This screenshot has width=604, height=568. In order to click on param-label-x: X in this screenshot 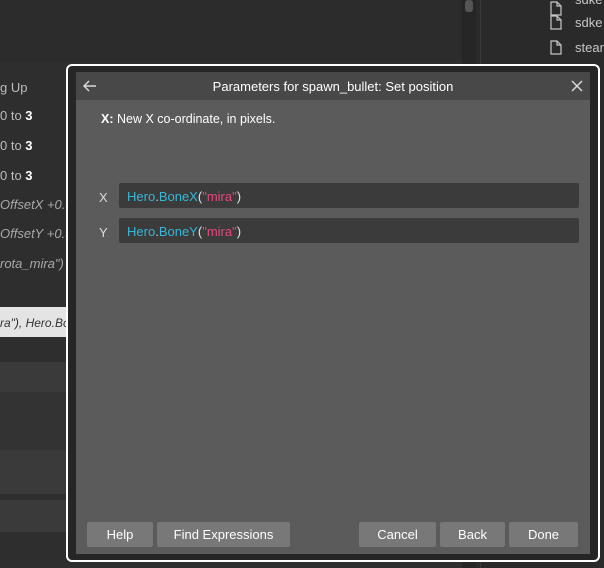, I will do `click(103, 197)`.